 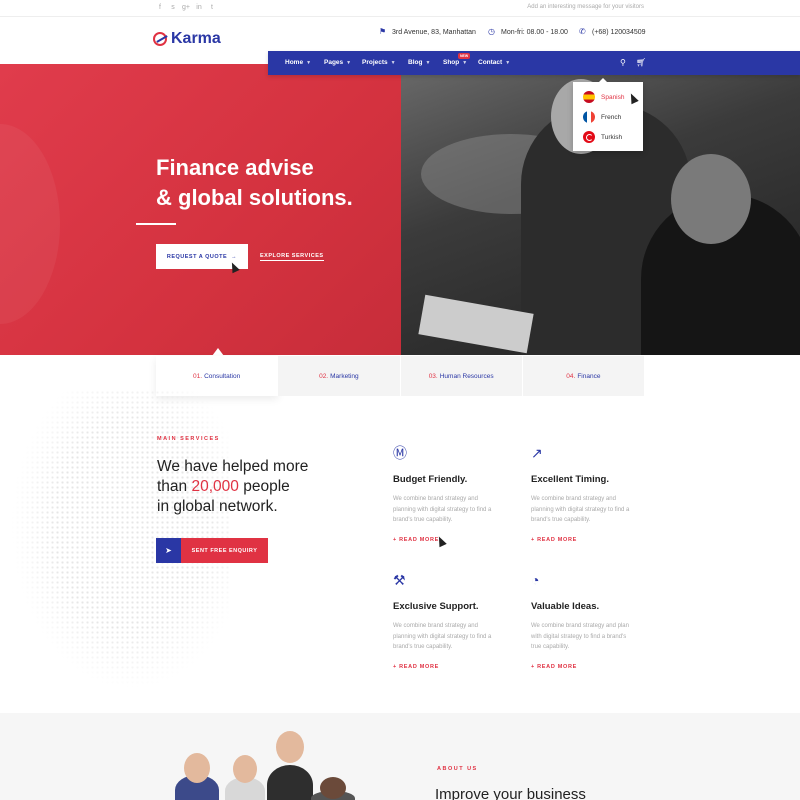 I want to click on contact-phone: ✆ (+68) 120034509, so click(x=612, y=32).